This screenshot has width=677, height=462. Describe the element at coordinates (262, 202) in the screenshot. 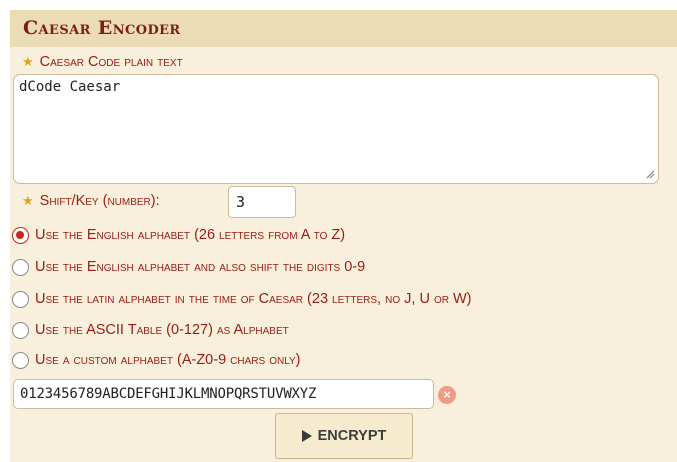

I see `shift-key-input` at that location.